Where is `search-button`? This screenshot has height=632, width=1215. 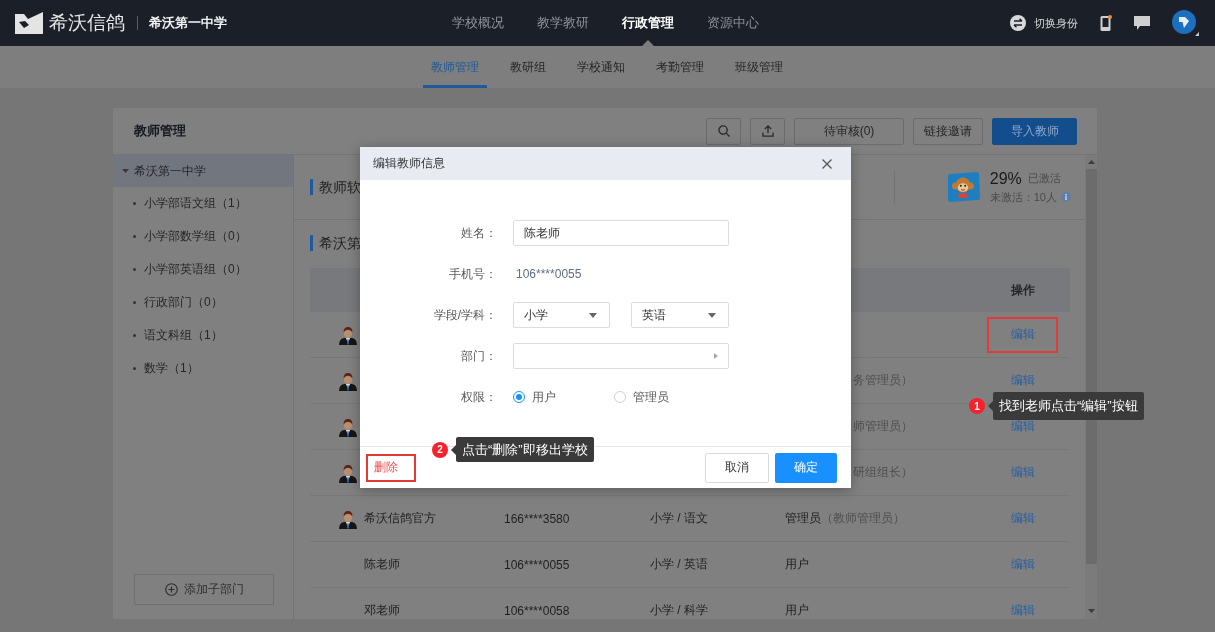 search-button is located at coordinates (723, 131).